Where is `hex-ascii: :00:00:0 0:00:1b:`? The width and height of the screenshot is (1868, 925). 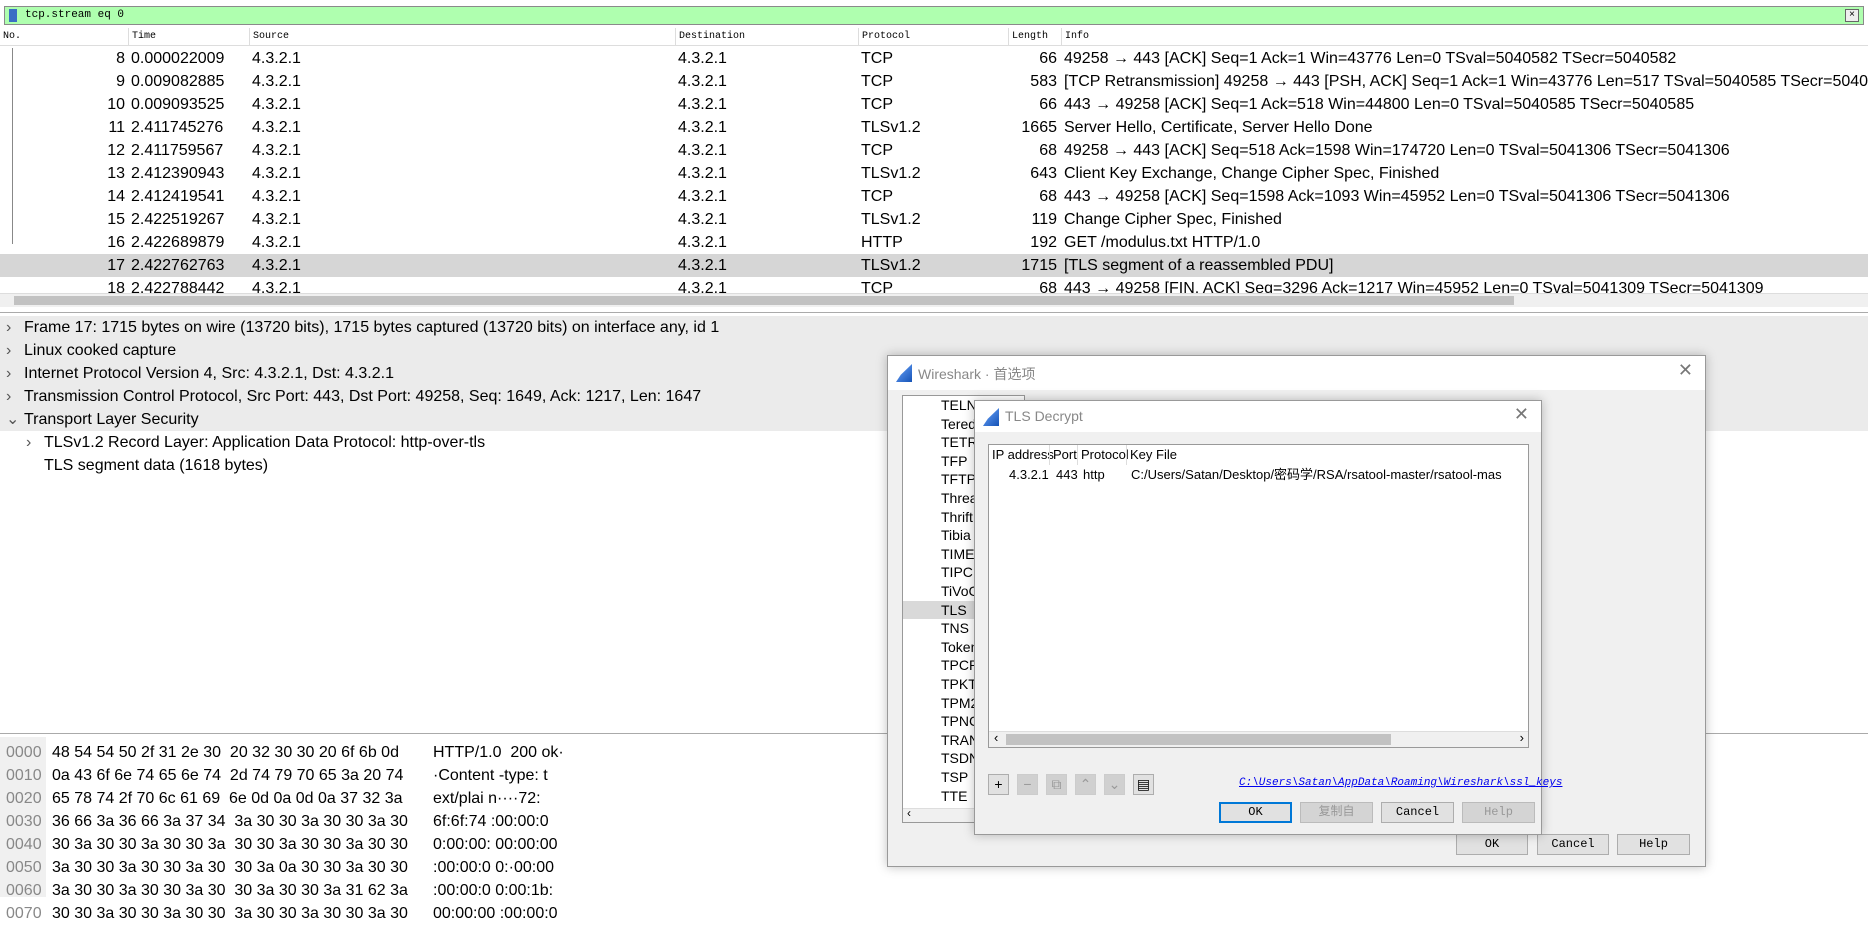
hex-ascii: :00:00:0 0:00:1b: is located at coordinates (493, 890).